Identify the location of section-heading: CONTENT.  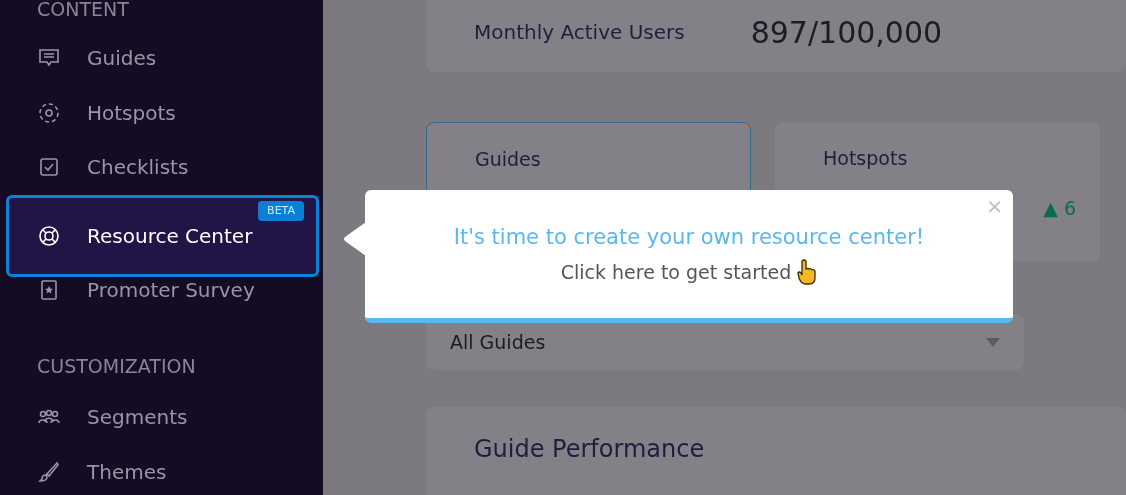
(83, 9).